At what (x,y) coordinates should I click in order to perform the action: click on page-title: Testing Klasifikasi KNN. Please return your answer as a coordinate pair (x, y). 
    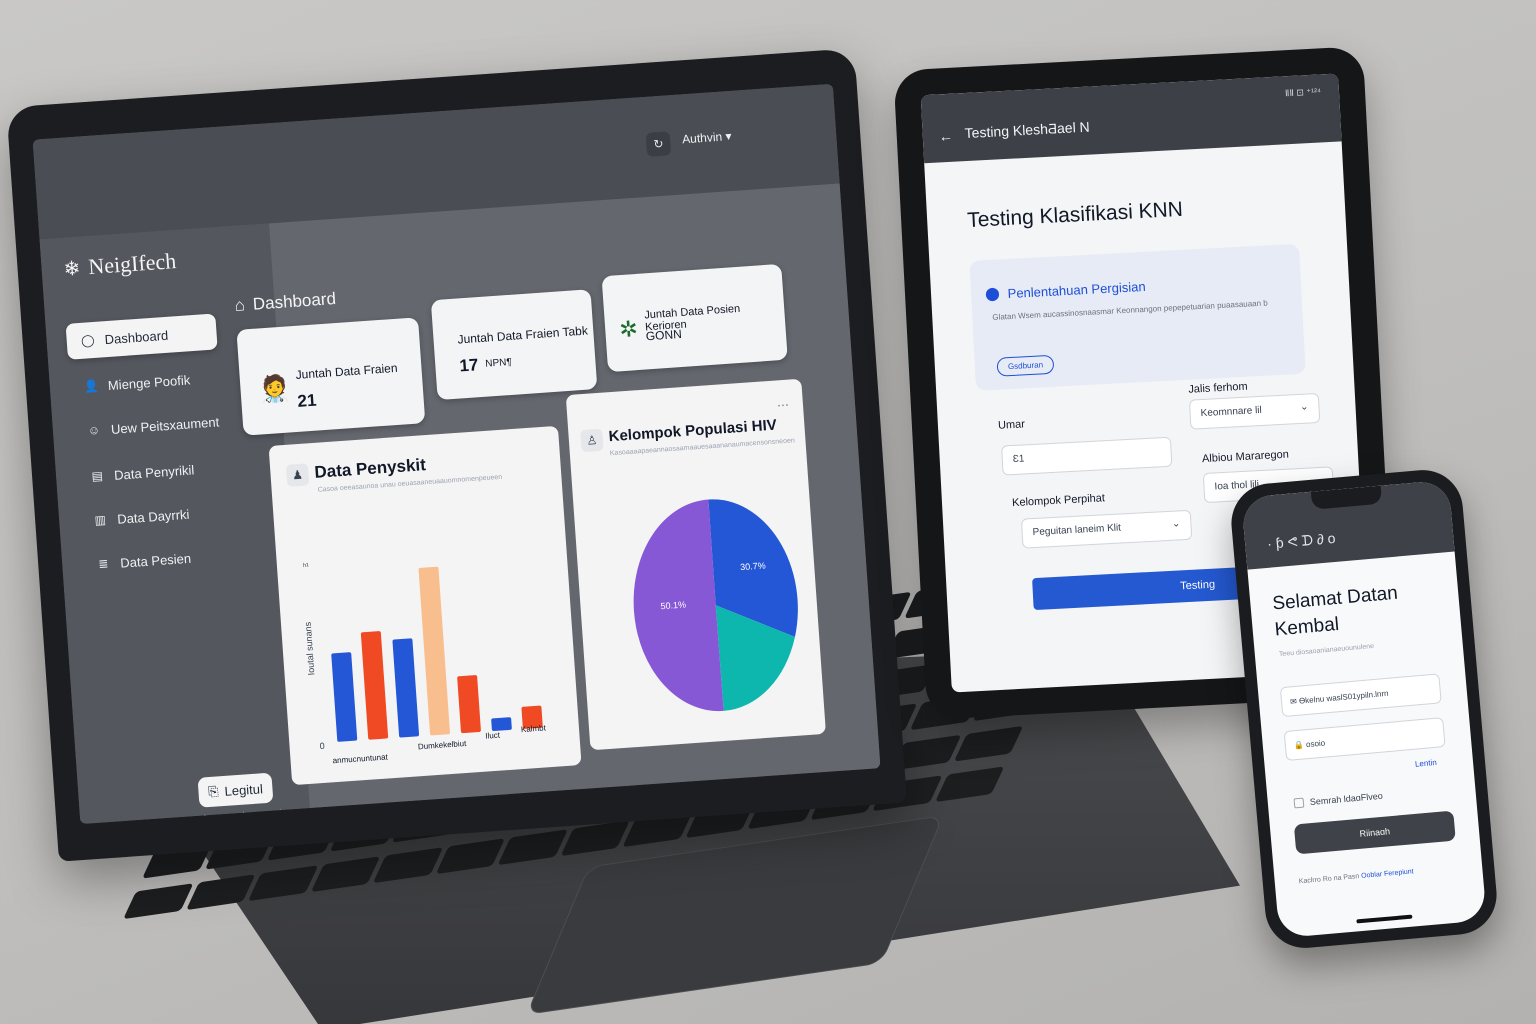
    Looking at the image, I should click on (1075, 215).